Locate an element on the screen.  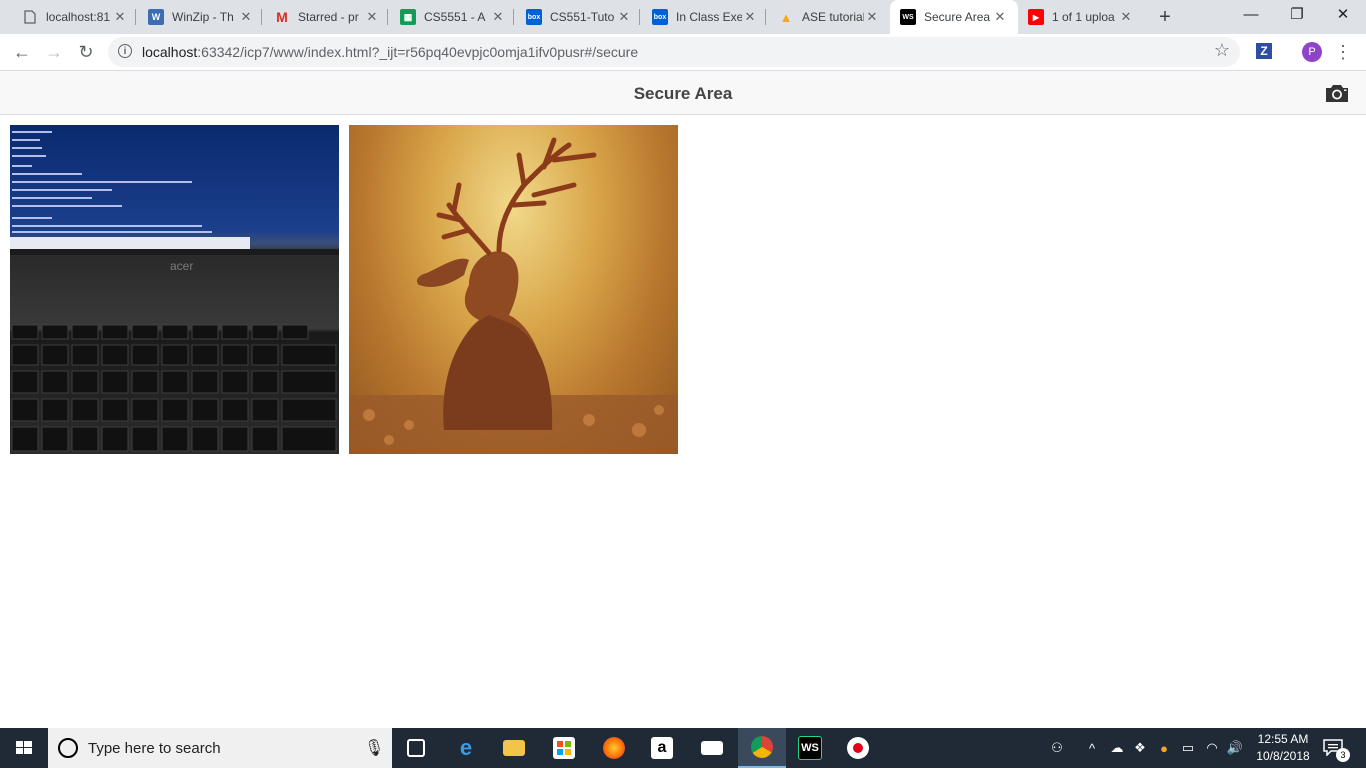
taskbar-clock: 12:55 AM 10/8/2018 is located at coordinates (1283, 748).